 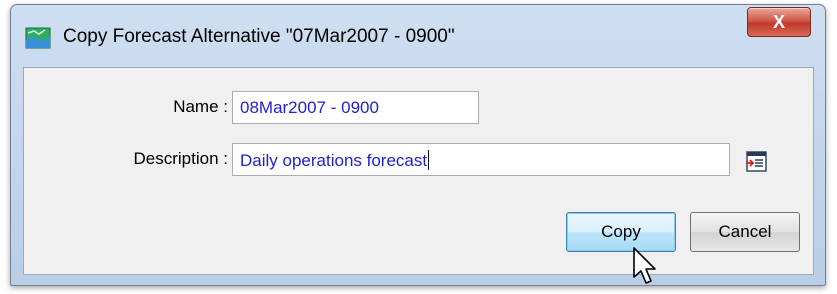 I want to click on description-label: Description :, so click(x=180, y=158).